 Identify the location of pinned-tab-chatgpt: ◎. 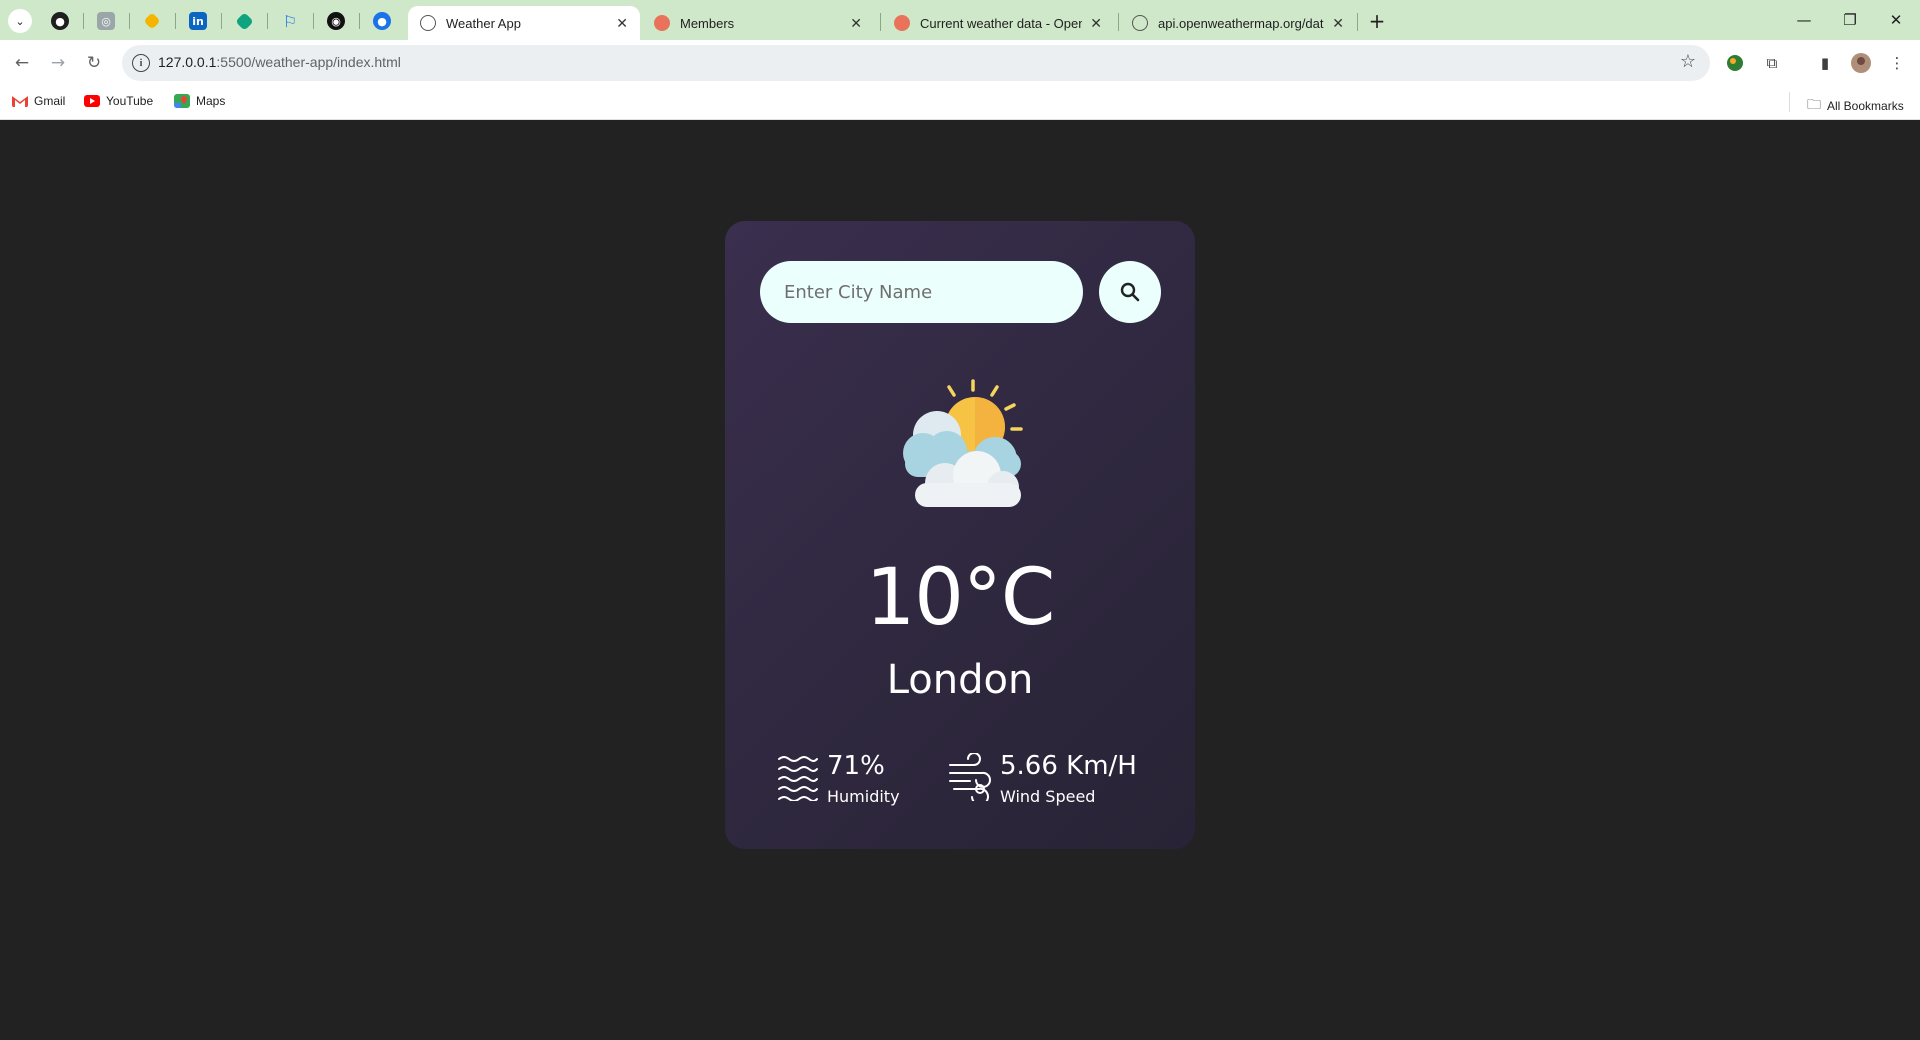
(106, 21).